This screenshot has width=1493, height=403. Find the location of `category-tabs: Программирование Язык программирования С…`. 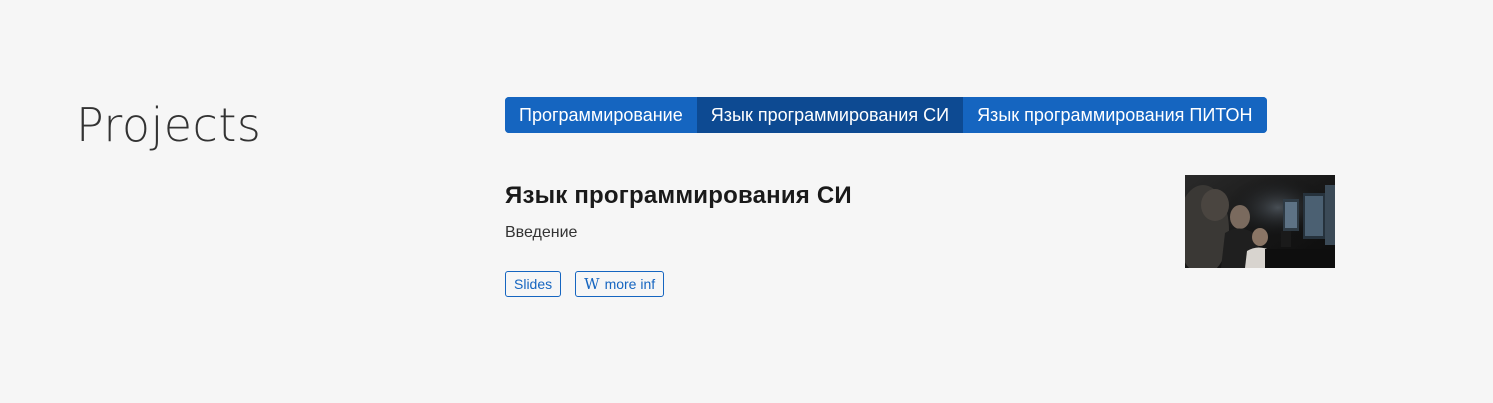

category-tabs: Программирование Язык программирования С… is located at coordinates (886, 115).